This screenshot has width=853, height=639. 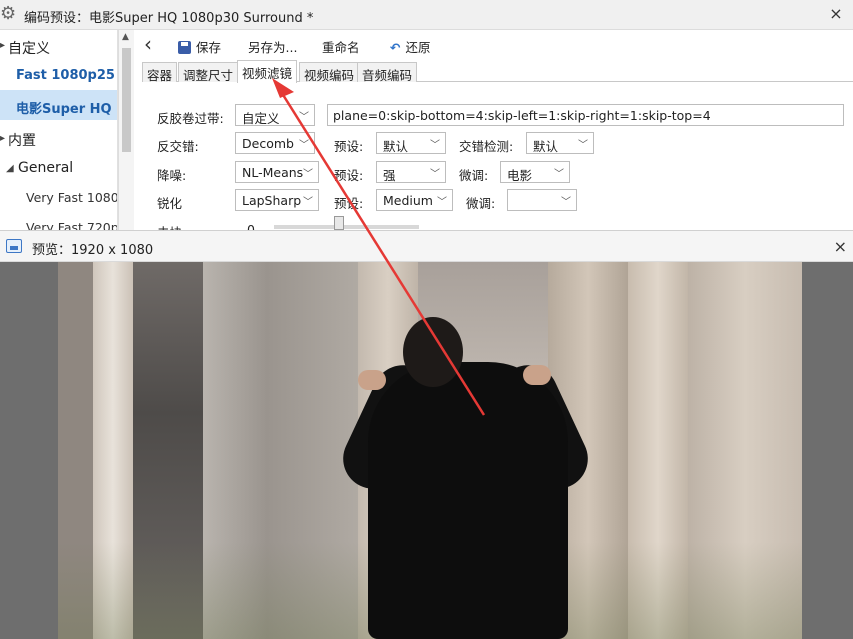 What do you see at coordinates (273, 172) in the screenshot?
I see `denoise-value: NL-Means` at bounding box center [273, 172].